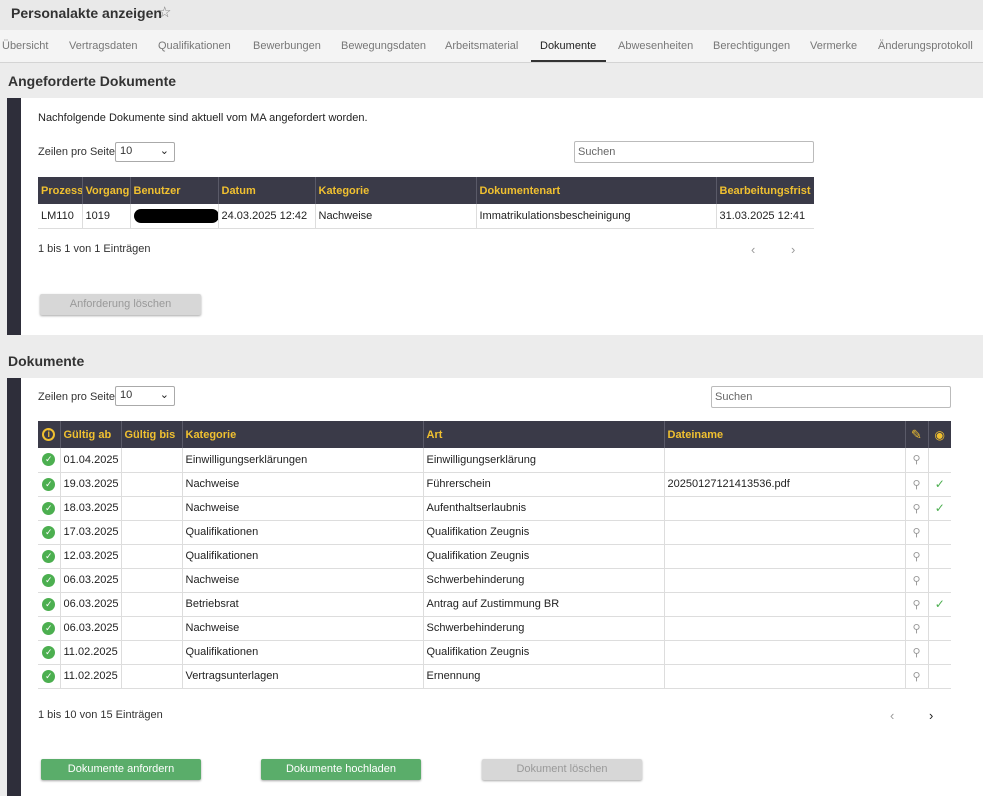  What do you see at coordinates (833, 46) in the screenshot?
I see `tab-vermerke: Vermerke` at bounding box center [833, 46].